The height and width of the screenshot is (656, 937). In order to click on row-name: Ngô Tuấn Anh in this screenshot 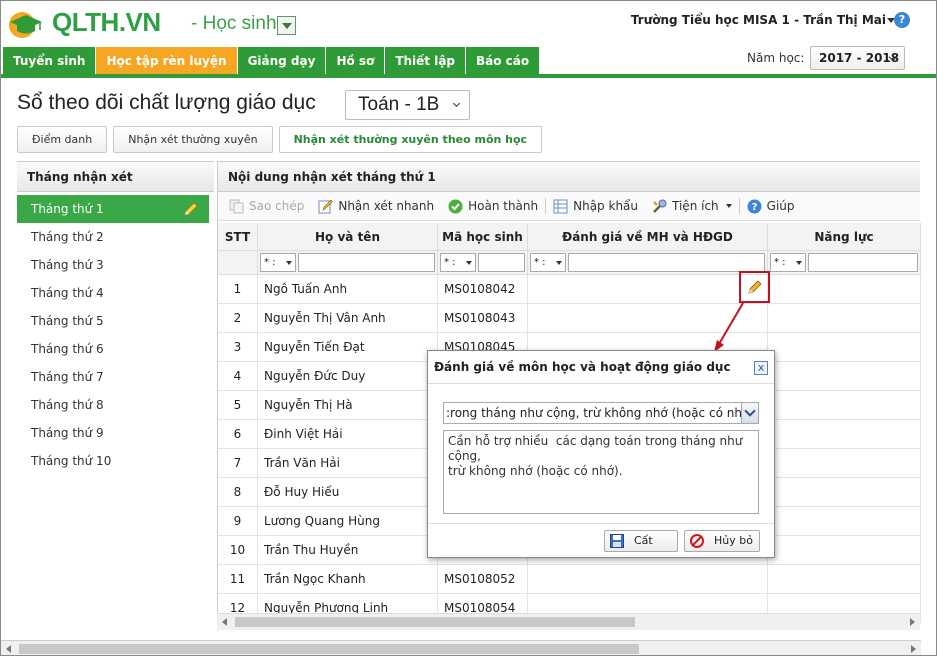, I will do `click(348, 289)`.